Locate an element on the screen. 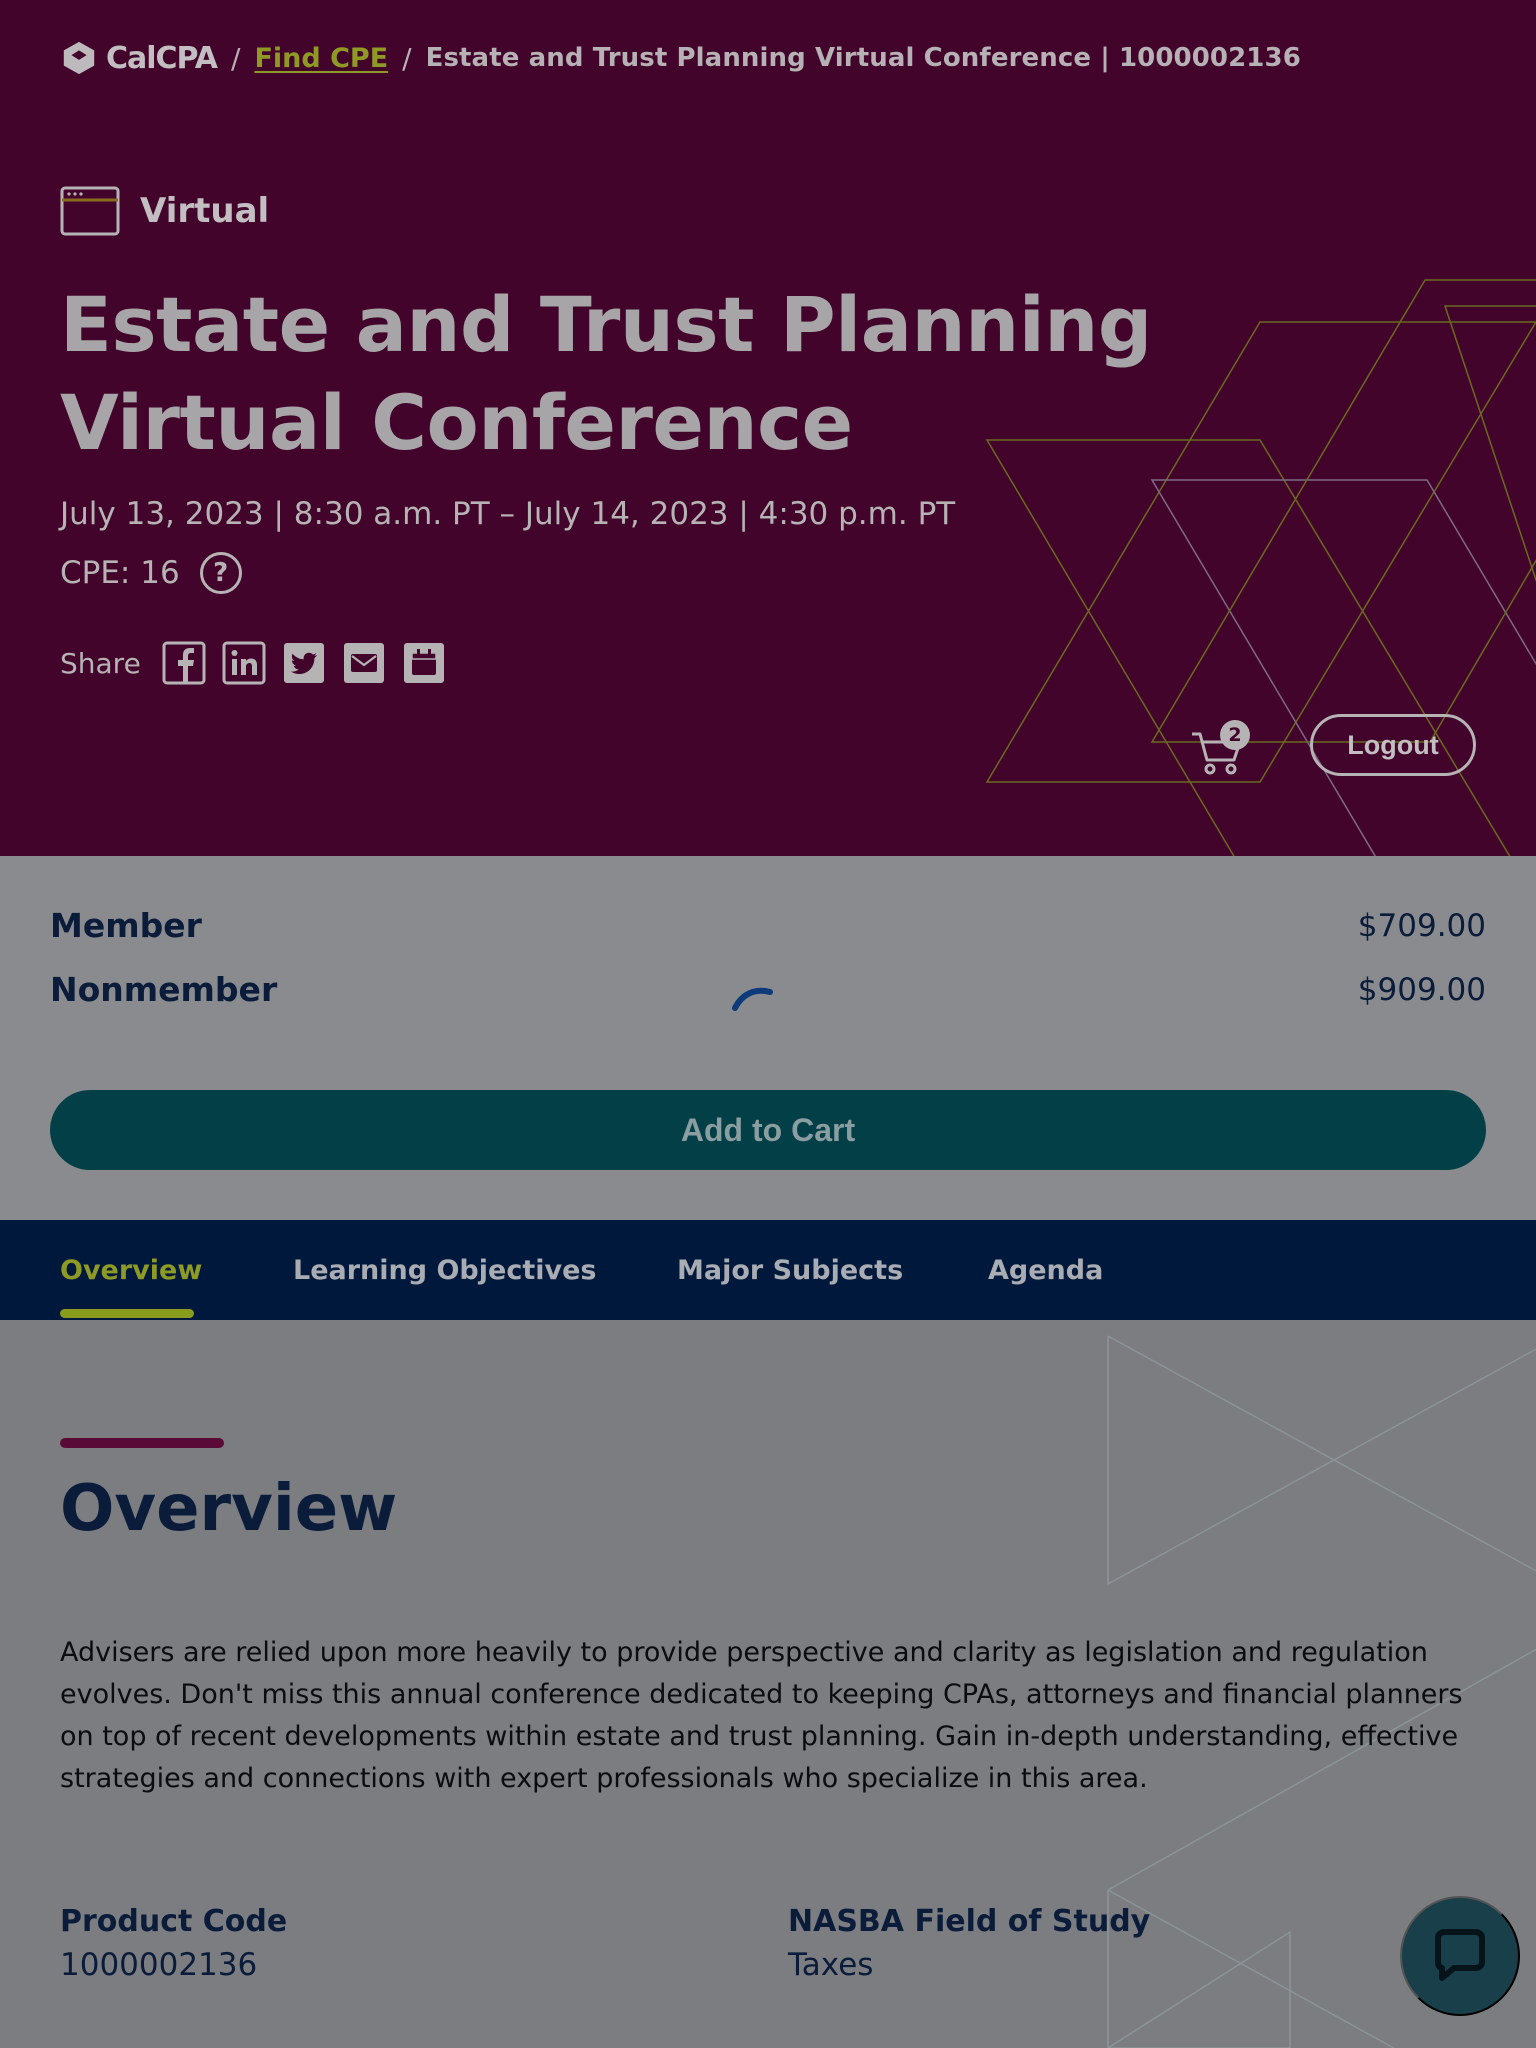  twitter-icon is located at coordinates (304, 663).